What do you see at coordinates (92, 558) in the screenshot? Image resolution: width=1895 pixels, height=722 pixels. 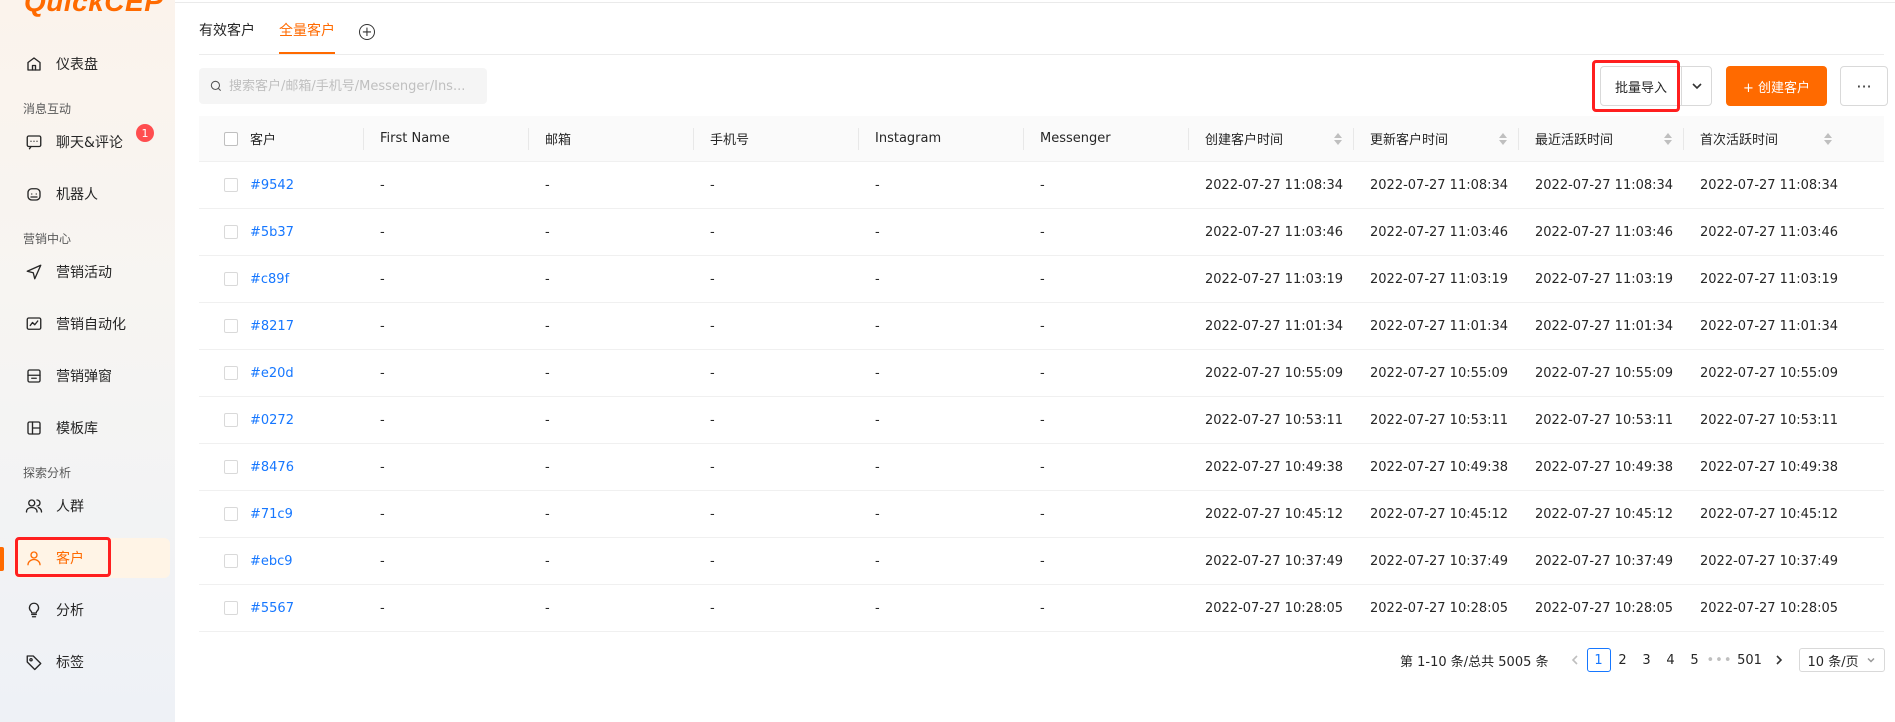 I see `sidebar-item-customers: 客户` at bounding box center [92, 558].